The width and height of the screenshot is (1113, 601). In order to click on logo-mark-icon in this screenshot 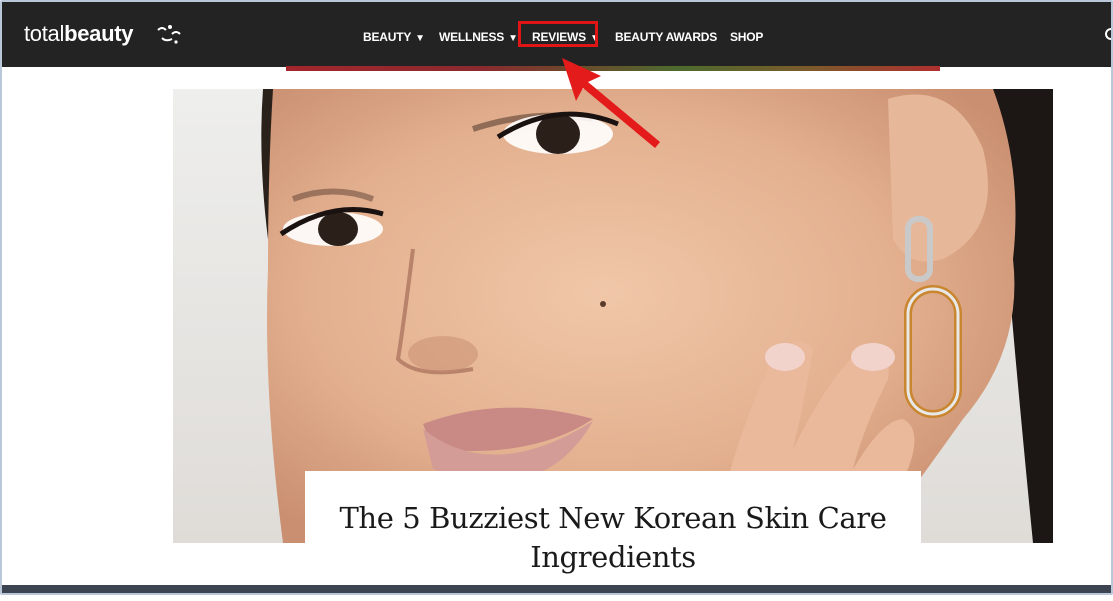, I will do `click(169, 34)`.